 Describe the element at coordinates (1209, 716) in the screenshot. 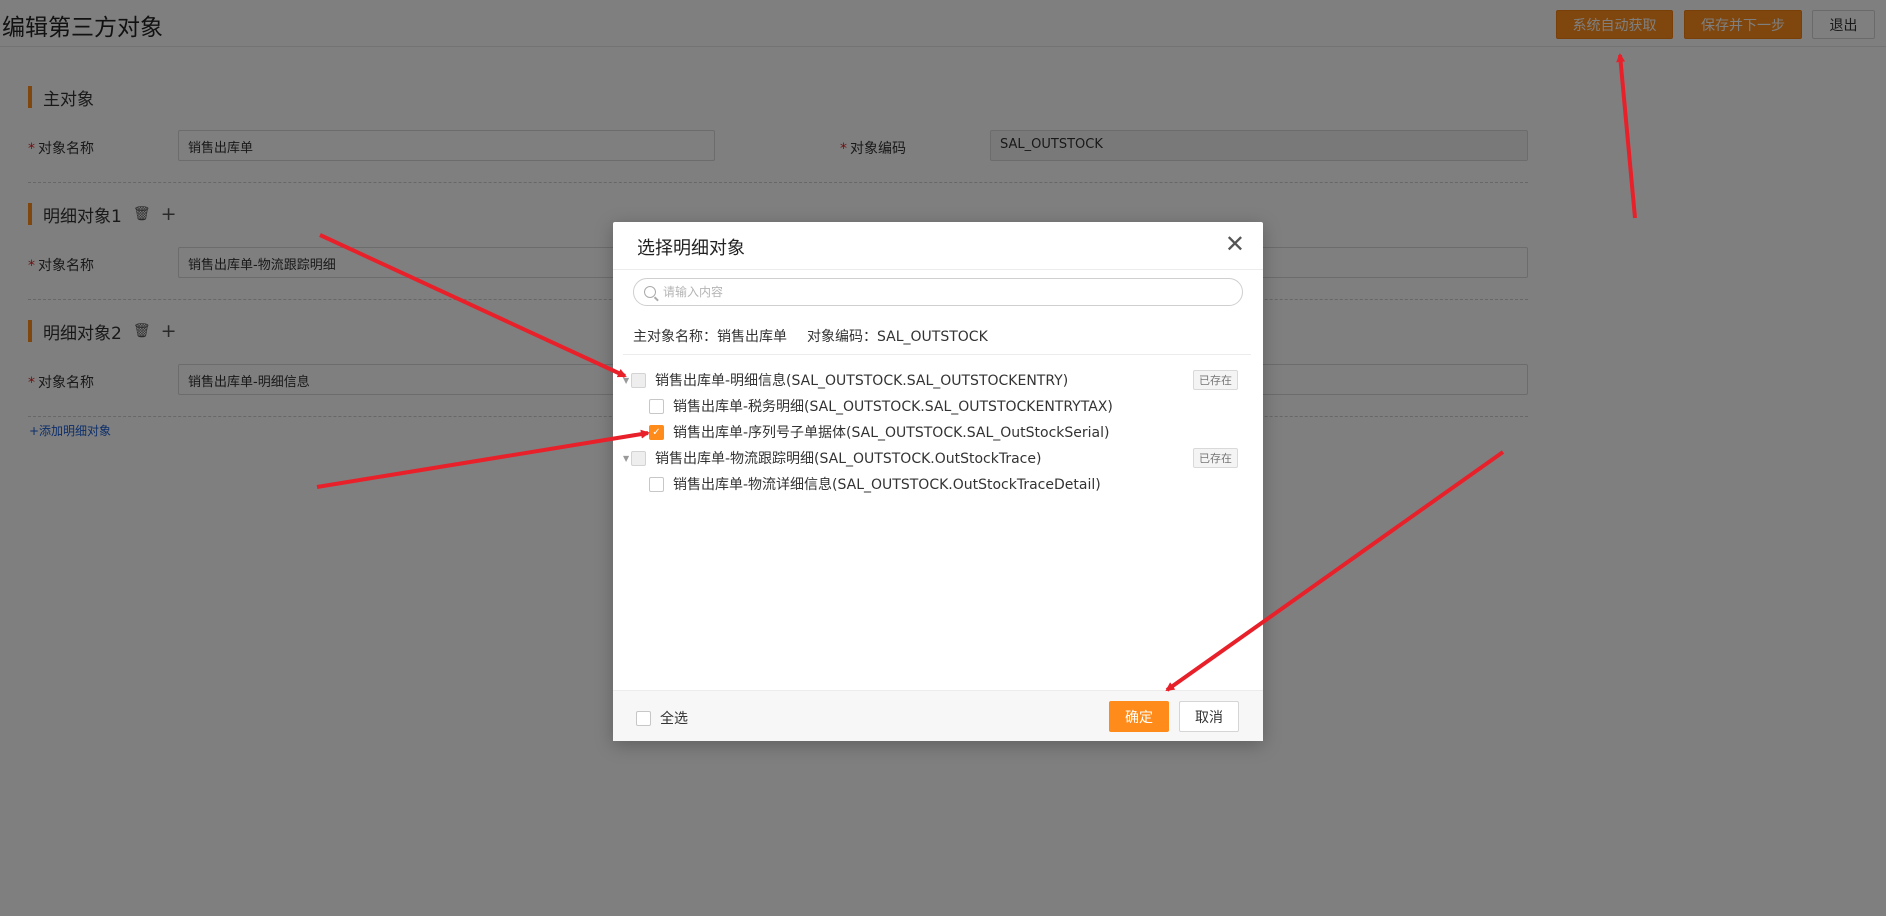

I see `cancel-button: 取消` at that location.